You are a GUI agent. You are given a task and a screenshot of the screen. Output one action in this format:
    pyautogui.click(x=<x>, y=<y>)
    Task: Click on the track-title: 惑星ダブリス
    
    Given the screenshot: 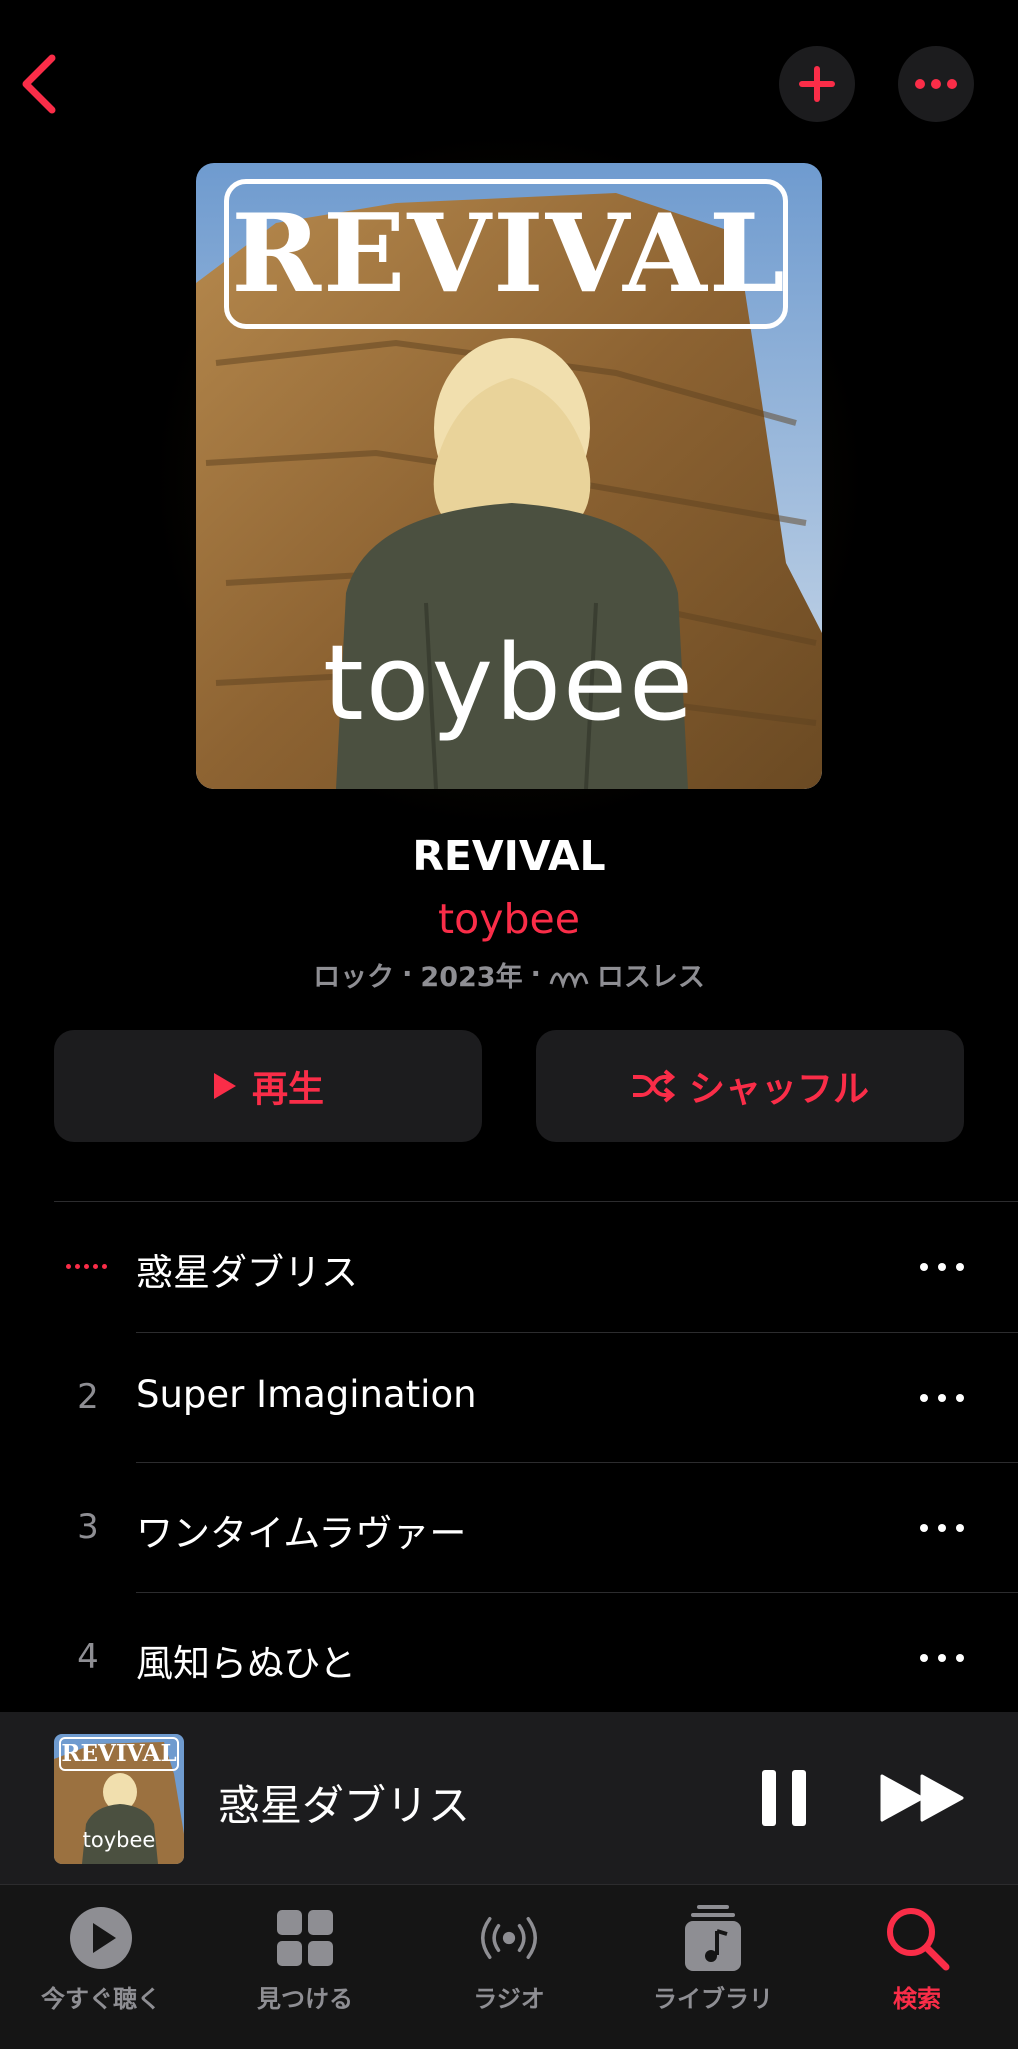 What is the action you would take?
    pyautogui.click(x=247, y=1272)
    